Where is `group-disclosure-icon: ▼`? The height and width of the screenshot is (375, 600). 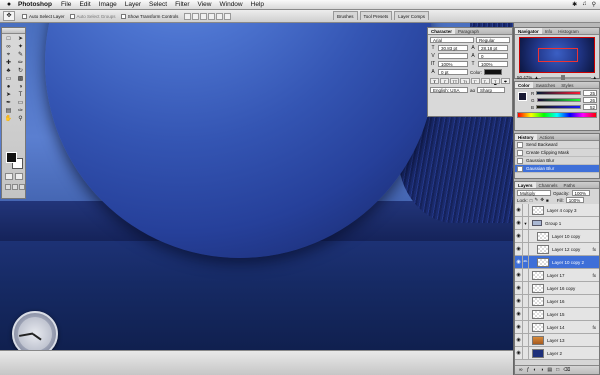
group-disclosure-icon: ▼ is located at coordinates (526, 223).